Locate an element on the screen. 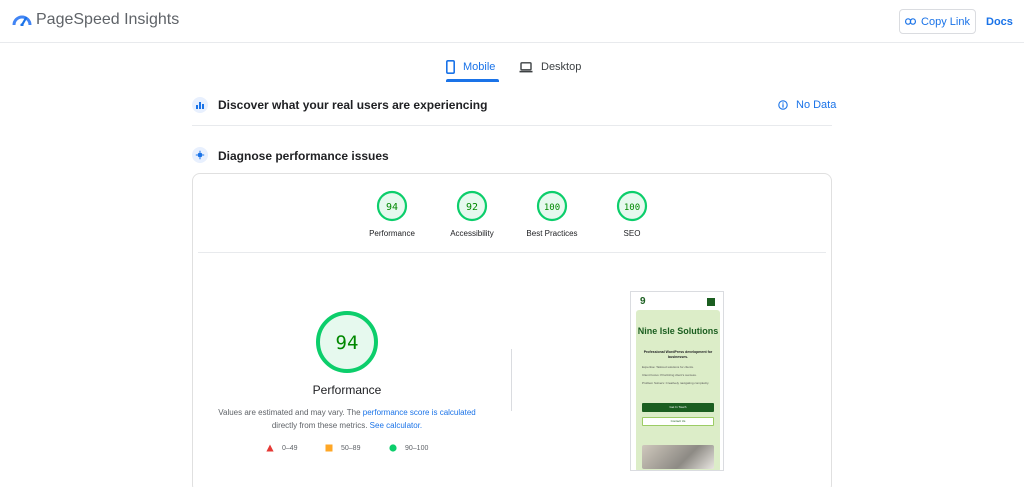 Image resolution: width=1024 pixels, height=487 pixels. gauge-performance: 94 is located at coordinates (392, 206).